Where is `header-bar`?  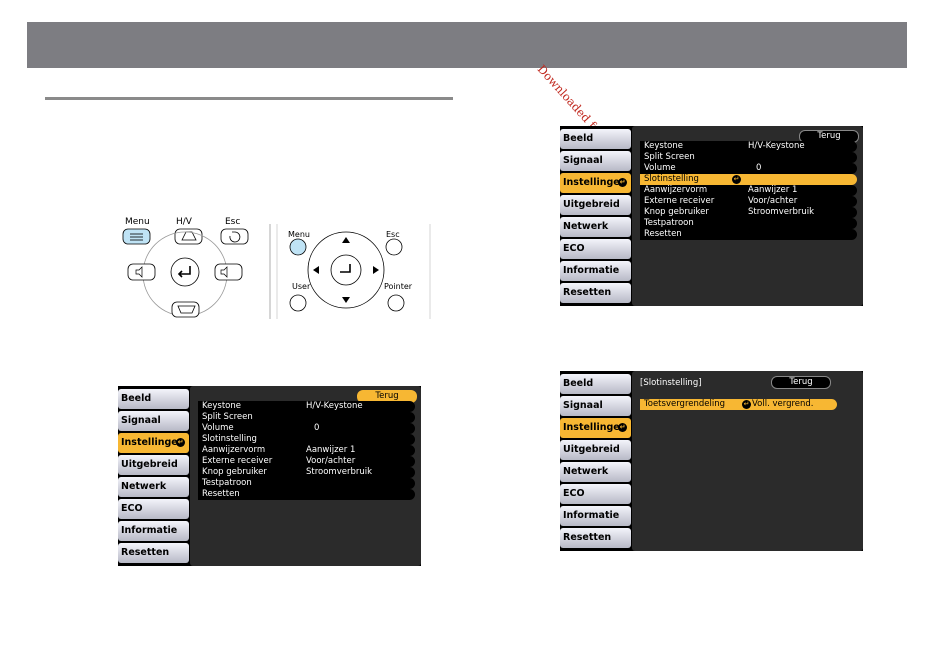 header-bar is located at coordinates (467, 45).